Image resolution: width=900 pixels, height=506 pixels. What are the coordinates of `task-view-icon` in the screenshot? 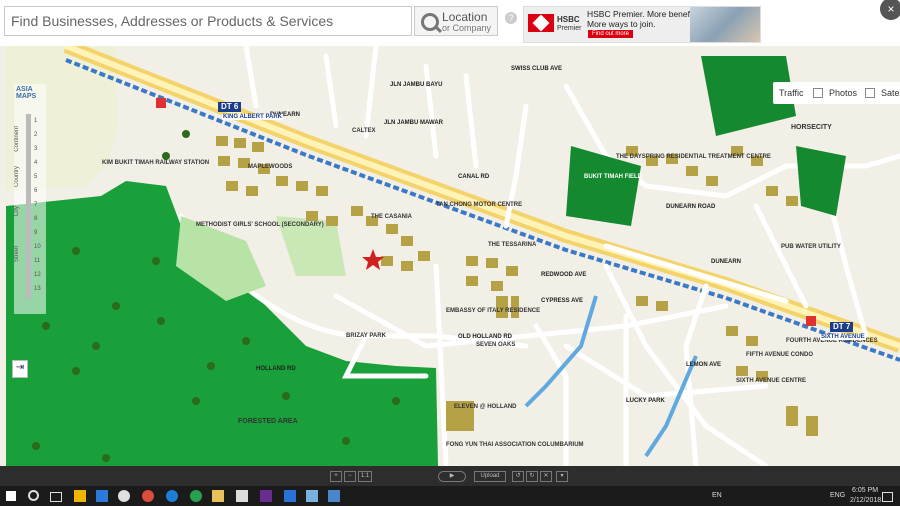 It's located at (56, 497).